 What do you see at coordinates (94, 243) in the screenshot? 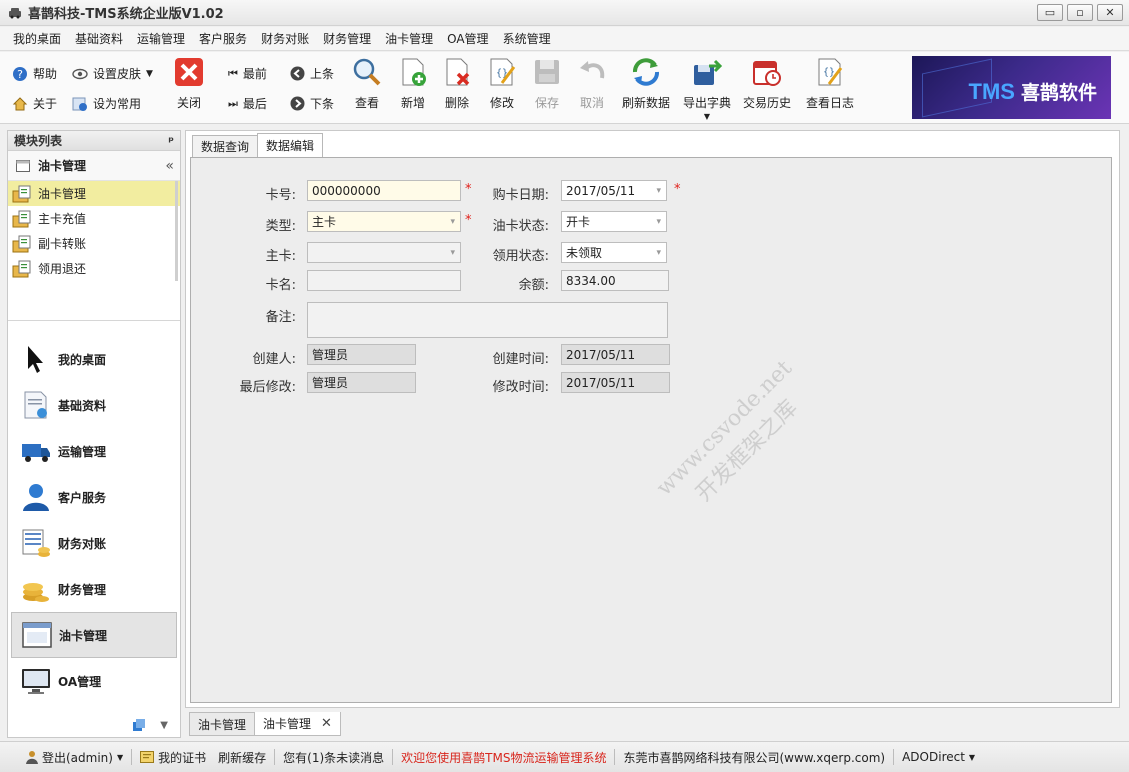
I see `module-item-sub-card-transfer: 副卡转账` at bounding box center [94, 243].